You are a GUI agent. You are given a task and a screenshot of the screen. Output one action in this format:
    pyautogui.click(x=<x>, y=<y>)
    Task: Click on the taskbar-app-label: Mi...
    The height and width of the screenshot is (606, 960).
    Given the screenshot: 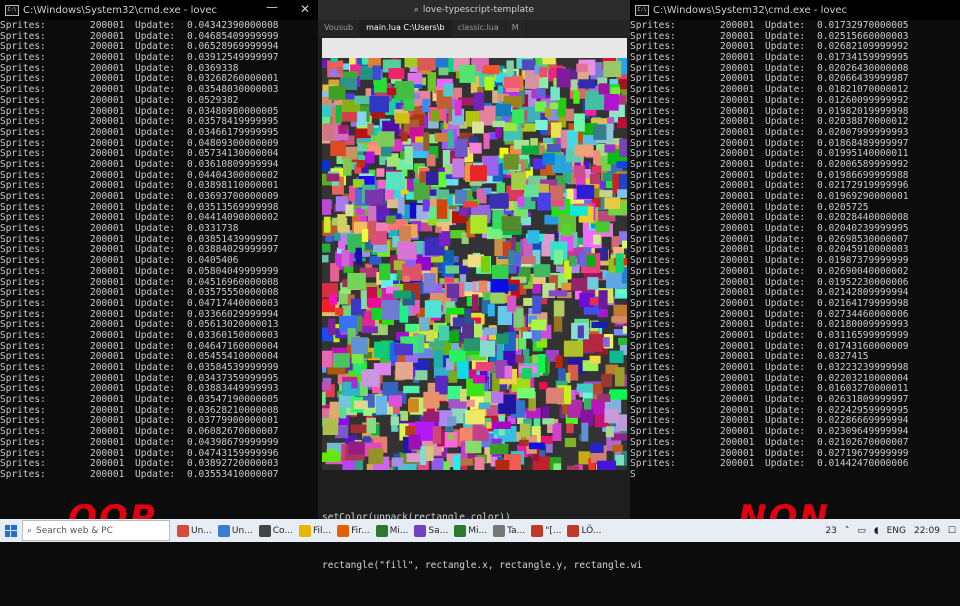 What is the action you would take?
    pyautogui.click(x=478, y=530)
    